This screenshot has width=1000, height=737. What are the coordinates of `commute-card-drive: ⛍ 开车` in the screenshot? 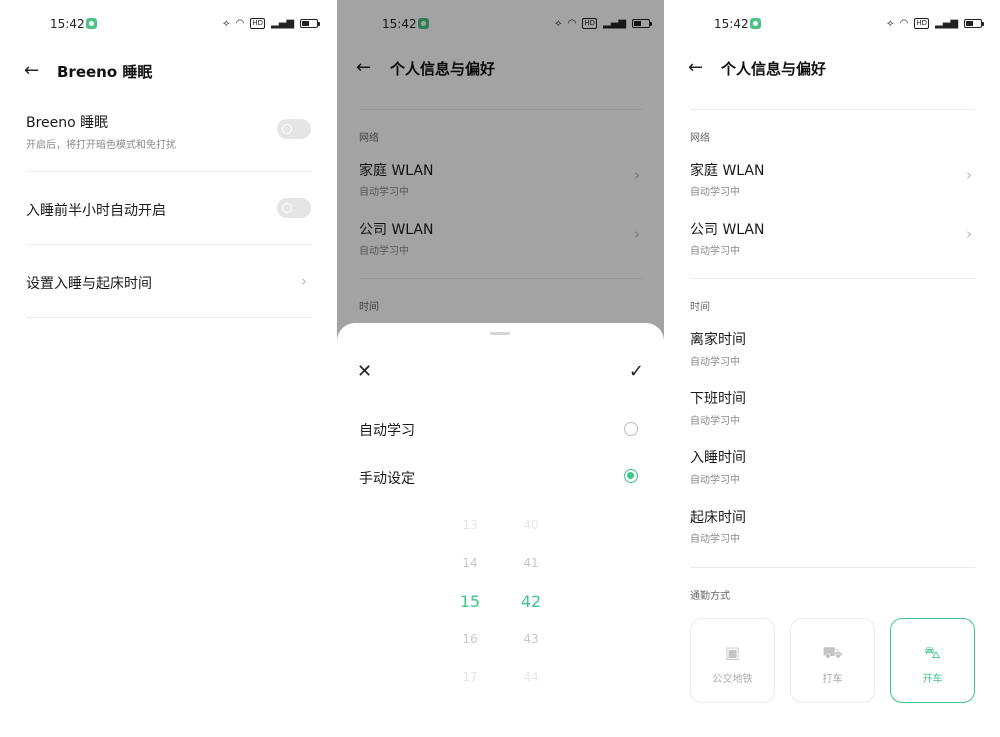 It's located at (932, 660).